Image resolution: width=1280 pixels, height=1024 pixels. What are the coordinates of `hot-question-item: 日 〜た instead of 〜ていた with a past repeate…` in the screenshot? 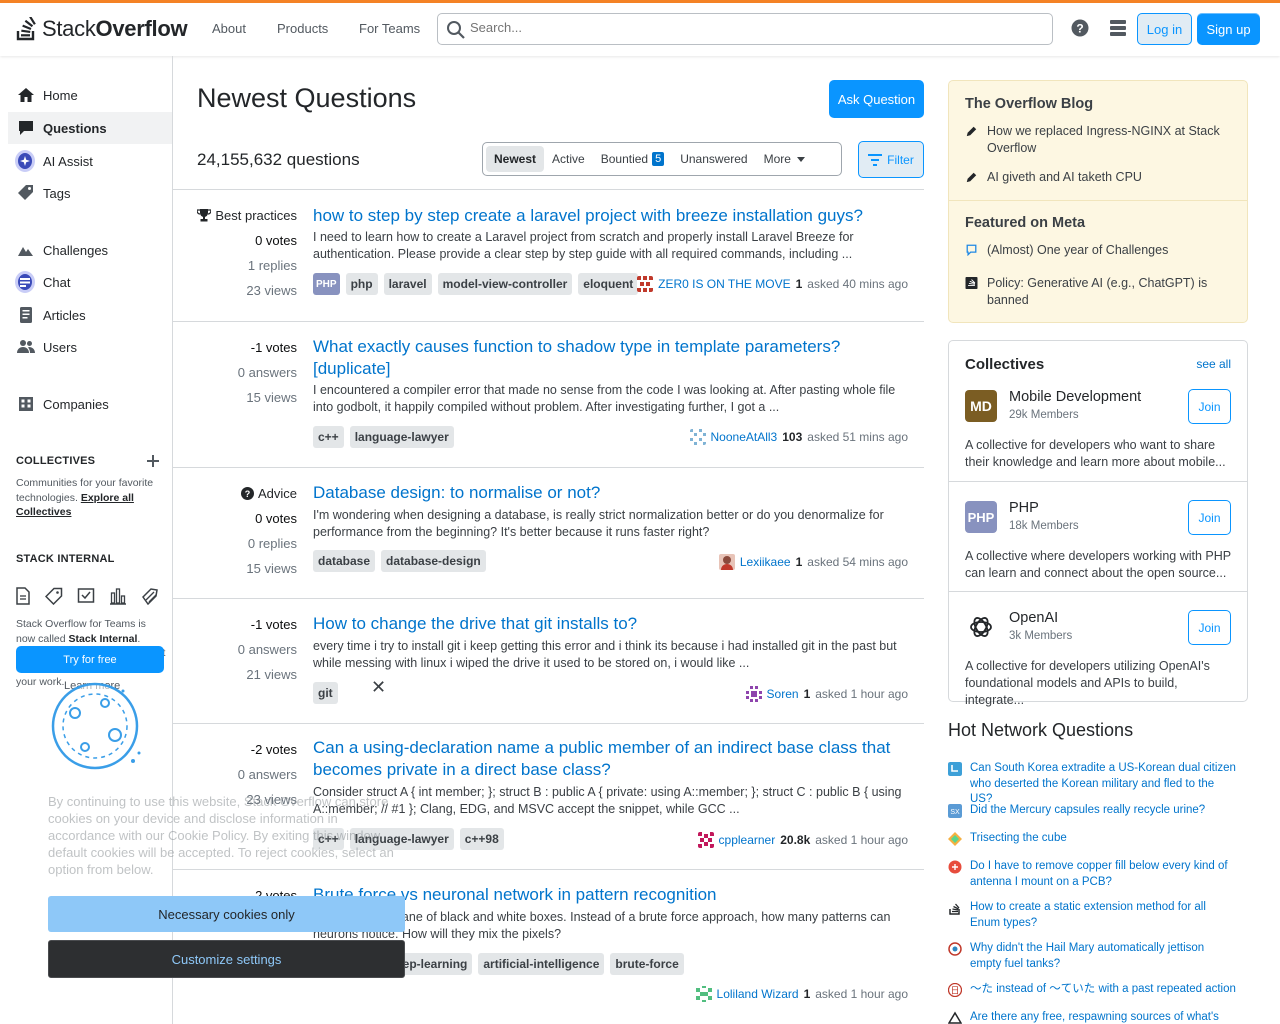 It's located at (1093, 990).